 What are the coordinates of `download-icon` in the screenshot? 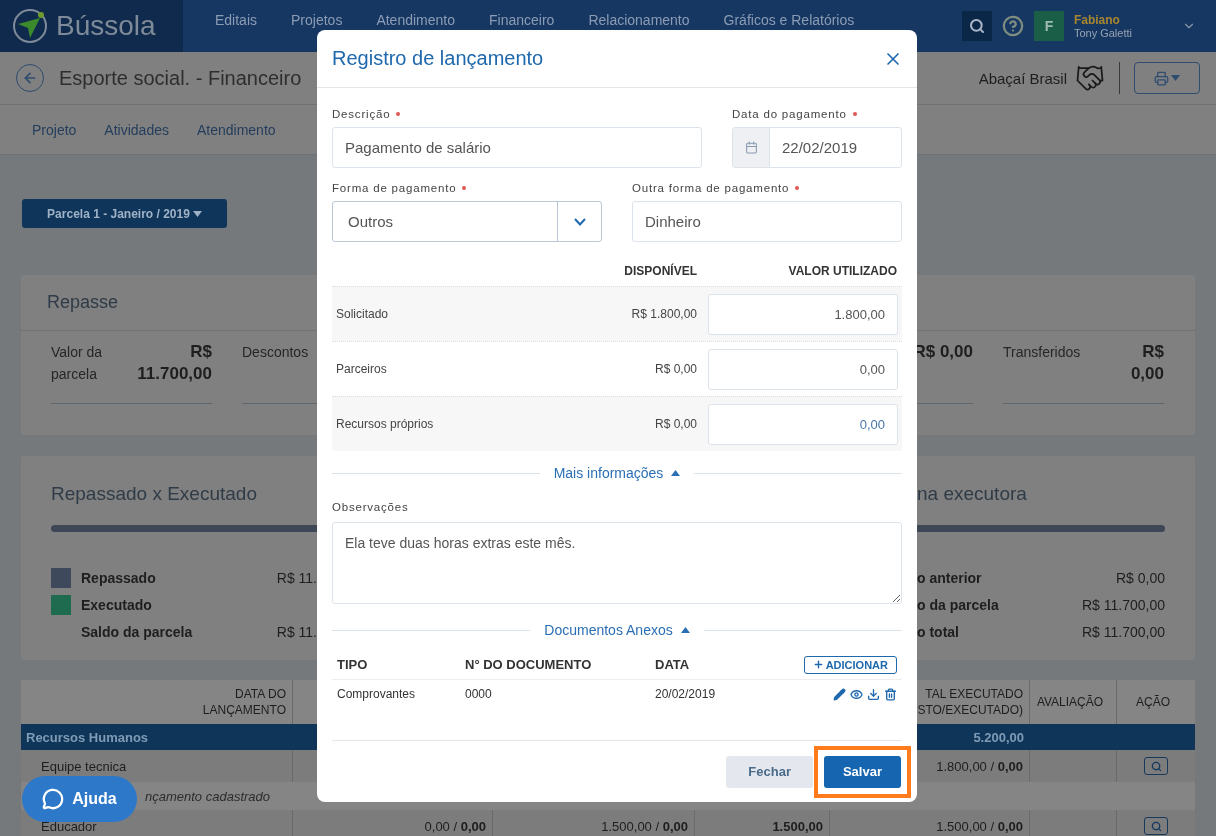 It's located at (873, 694).